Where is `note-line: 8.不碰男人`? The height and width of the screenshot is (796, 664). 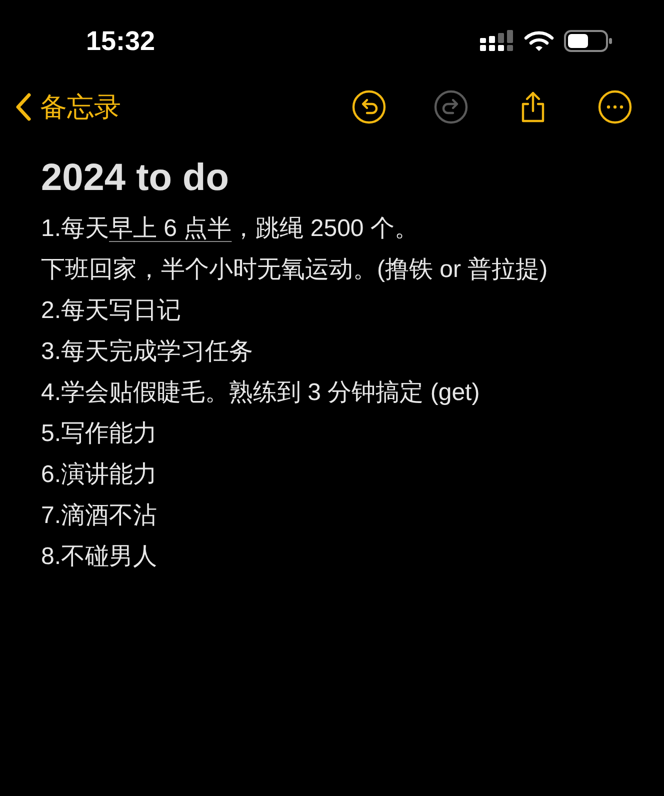 note-line: 8.不碰男人 is located at coordinates (99, 557).